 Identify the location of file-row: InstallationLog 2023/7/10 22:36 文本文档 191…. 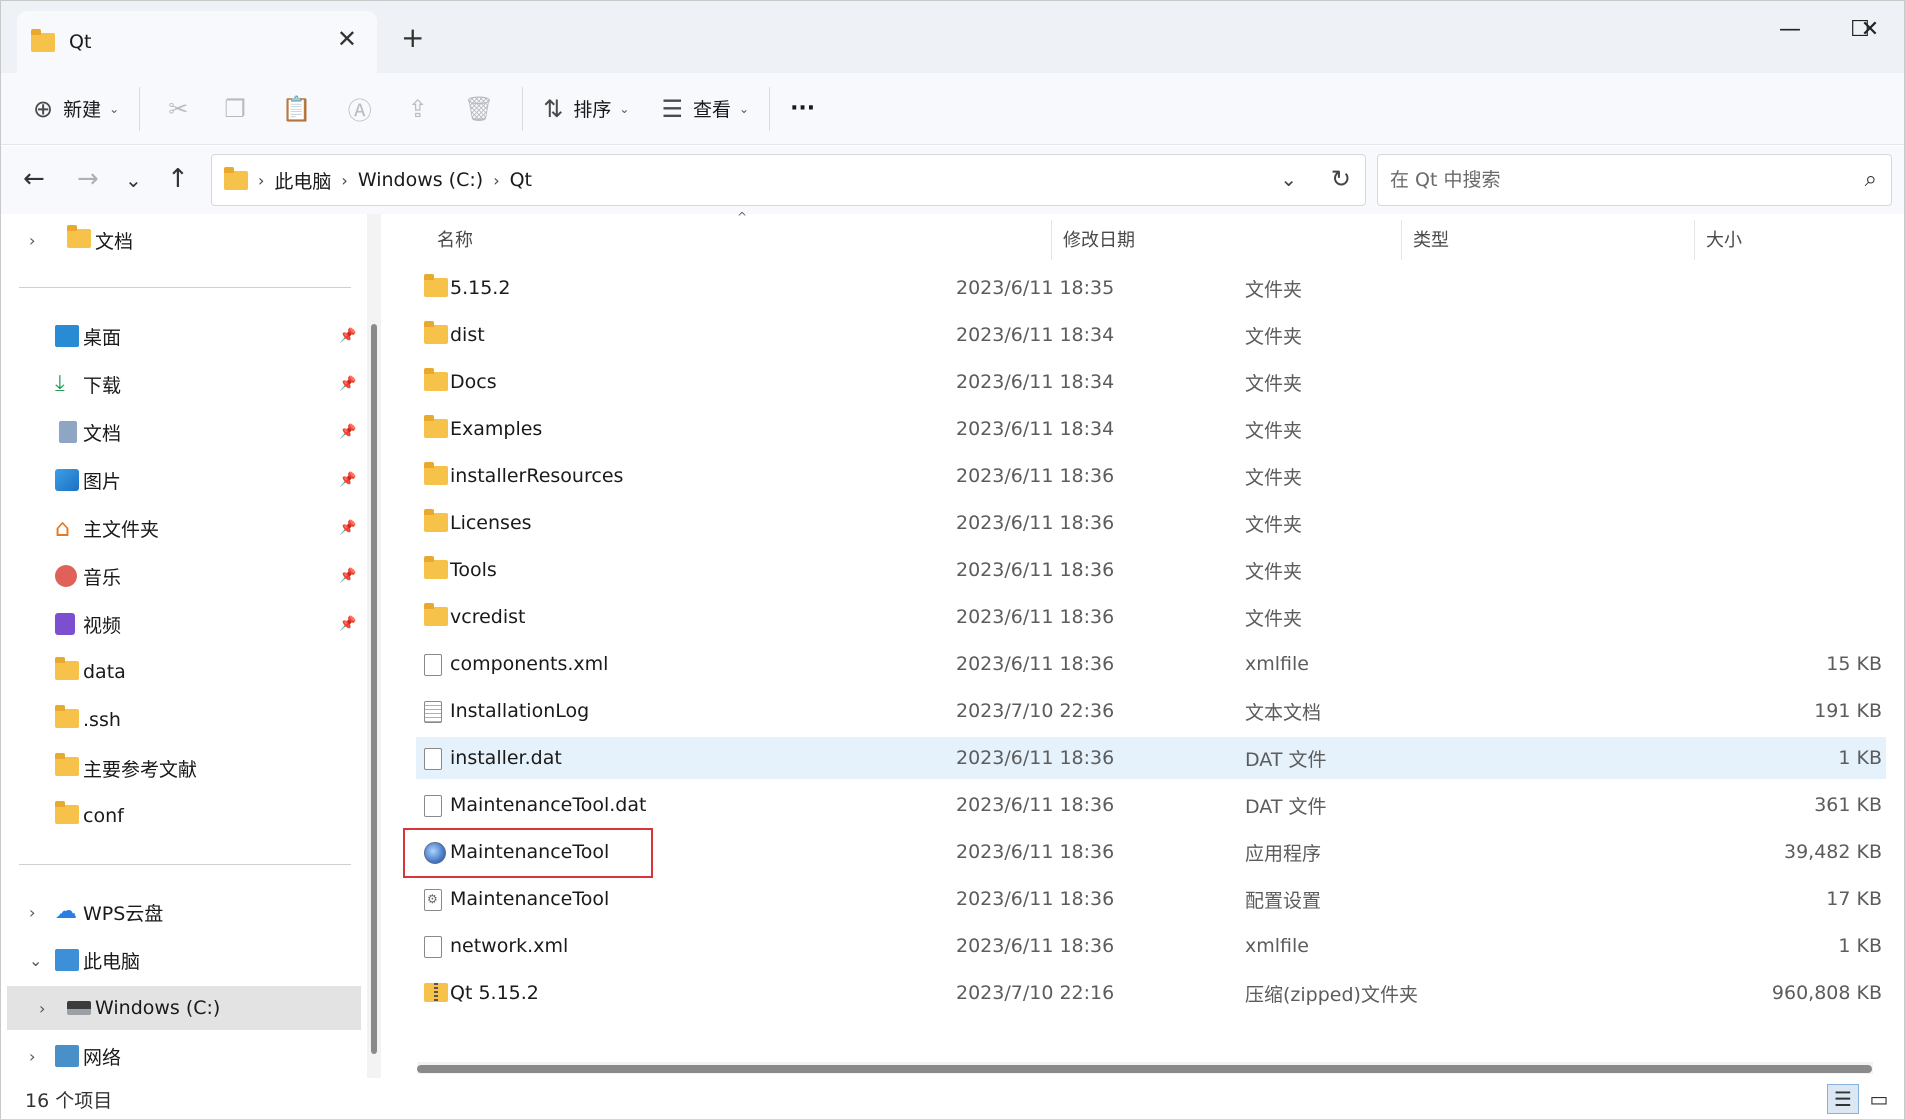
(1151, 711).